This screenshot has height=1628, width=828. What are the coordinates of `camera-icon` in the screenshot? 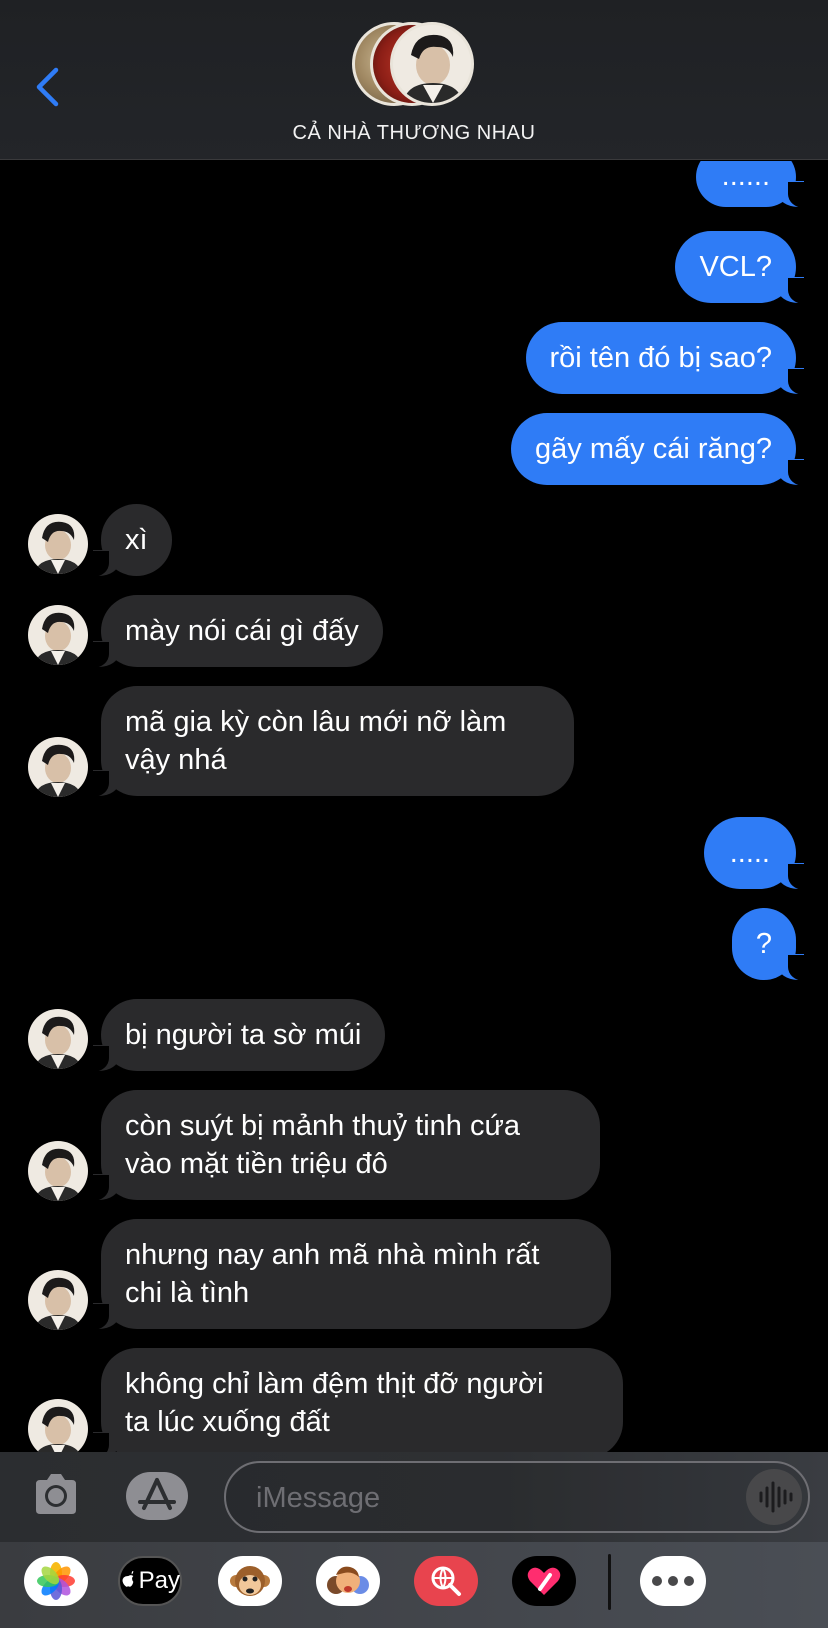 It's located at (56, 1494).